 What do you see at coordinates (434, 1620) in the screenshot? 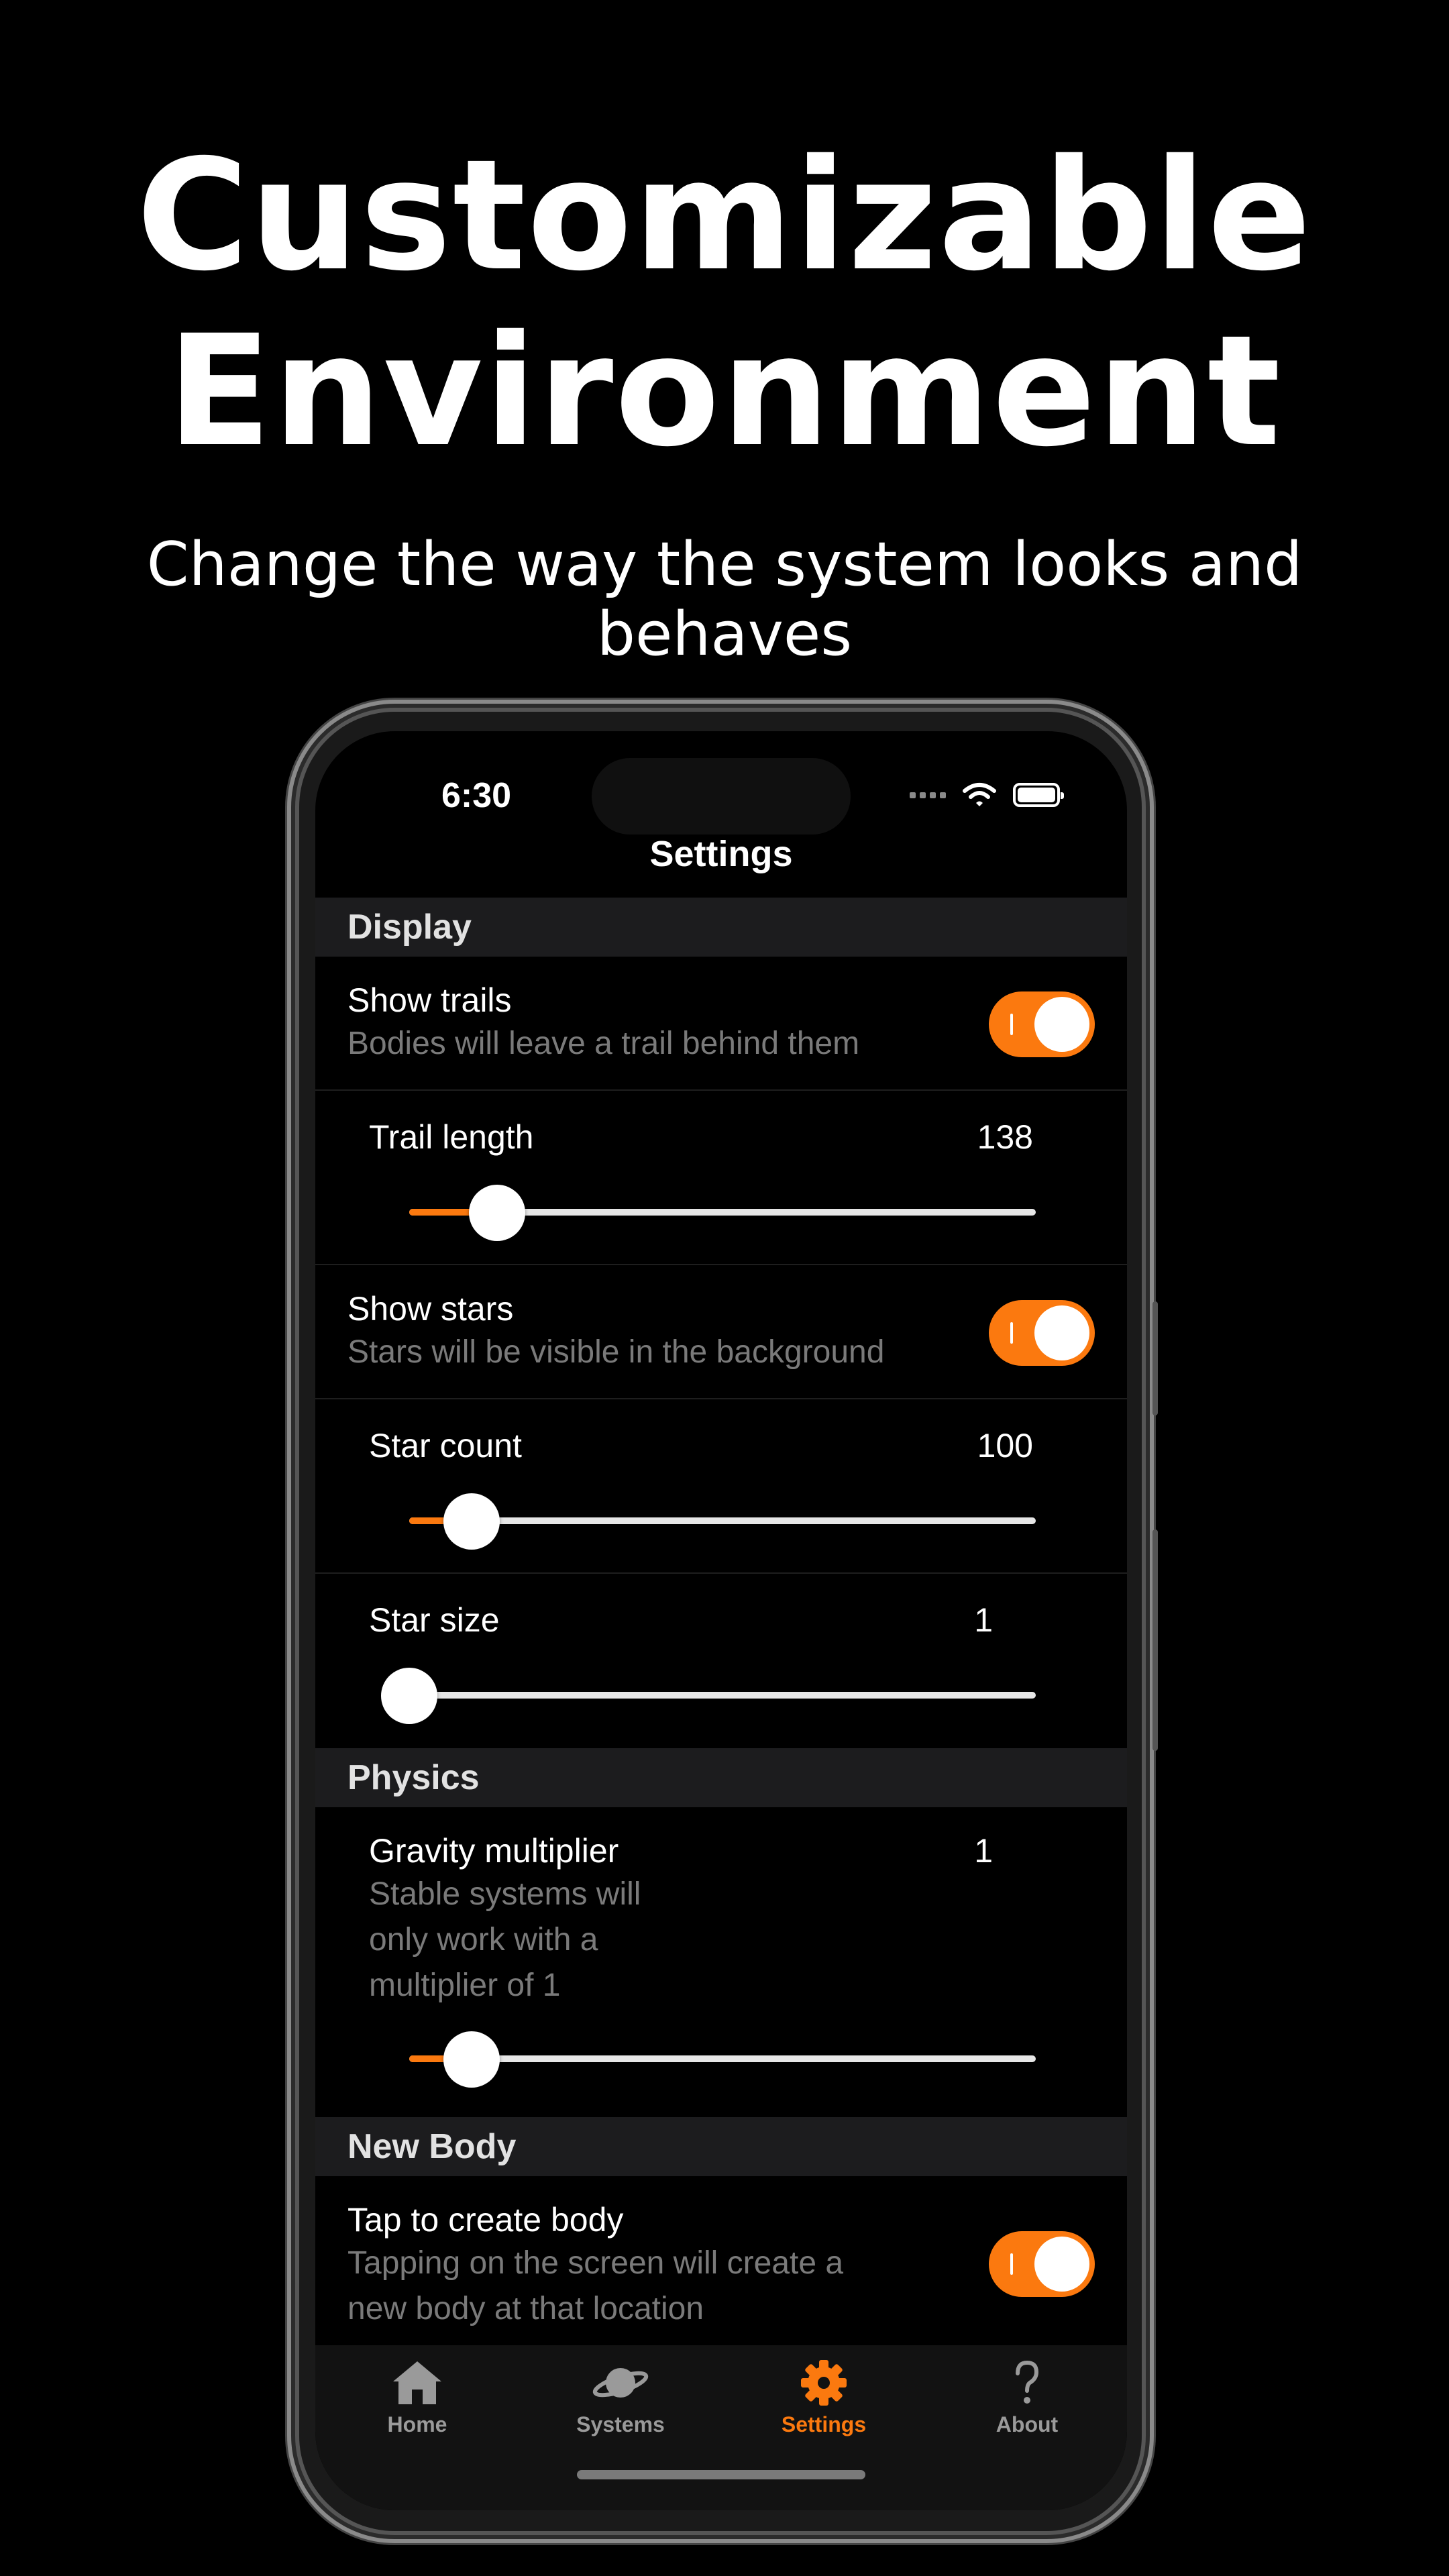
I see `star-size-label: Star size` at bounding box center [434, 1620].